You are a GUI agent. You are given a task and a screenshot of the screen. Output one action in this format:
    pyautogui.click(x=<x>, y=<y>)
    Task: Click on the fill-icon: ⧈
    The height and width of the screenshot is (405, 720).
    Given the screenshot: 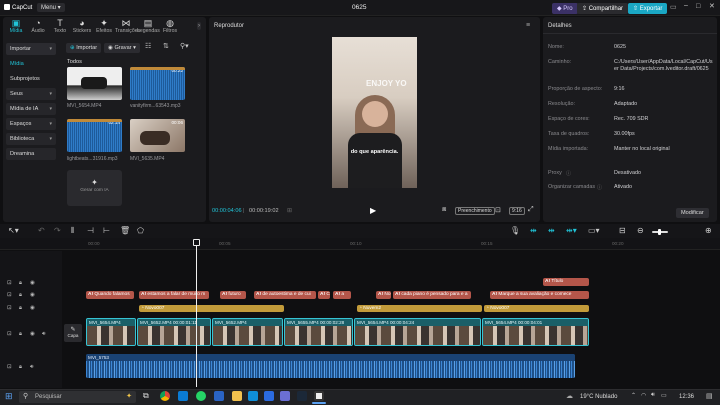 What is the action you would take?
    pyautogui.click(x=444, y=210)
    